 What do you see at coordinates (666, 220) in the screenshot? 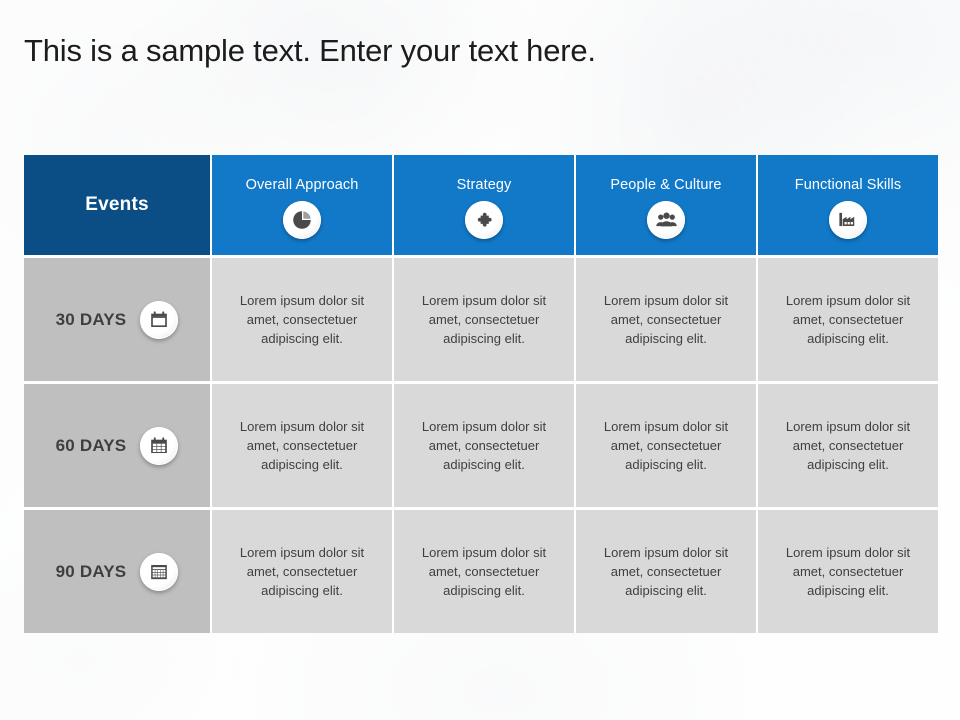
I see `people-group-icon` at bounding box center [666, 220].